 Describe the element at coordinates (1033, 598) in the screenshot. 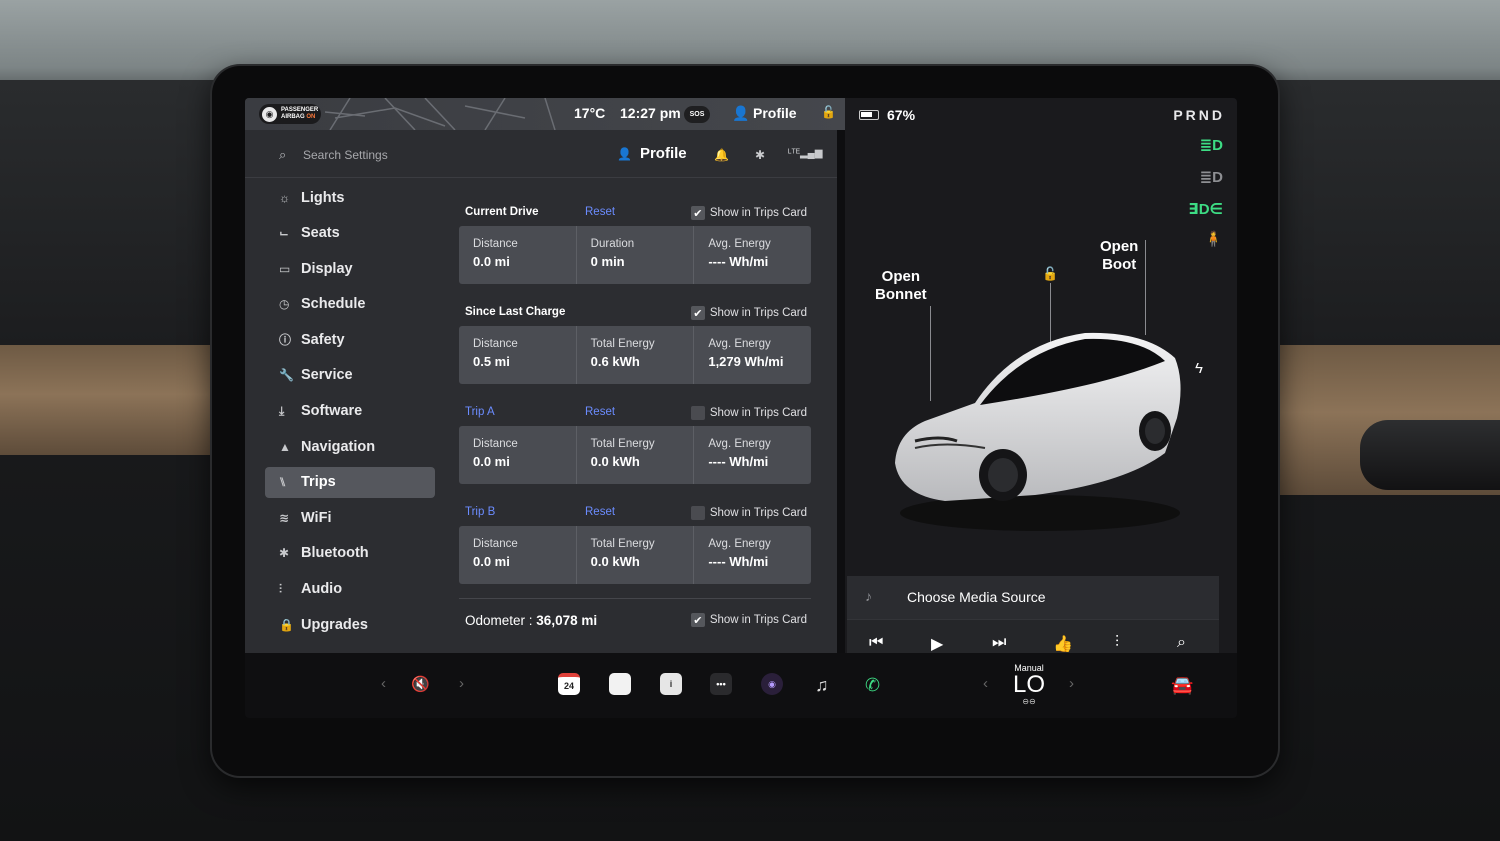

I see `media-source-row: ♪ Choose Media Source` at that location.